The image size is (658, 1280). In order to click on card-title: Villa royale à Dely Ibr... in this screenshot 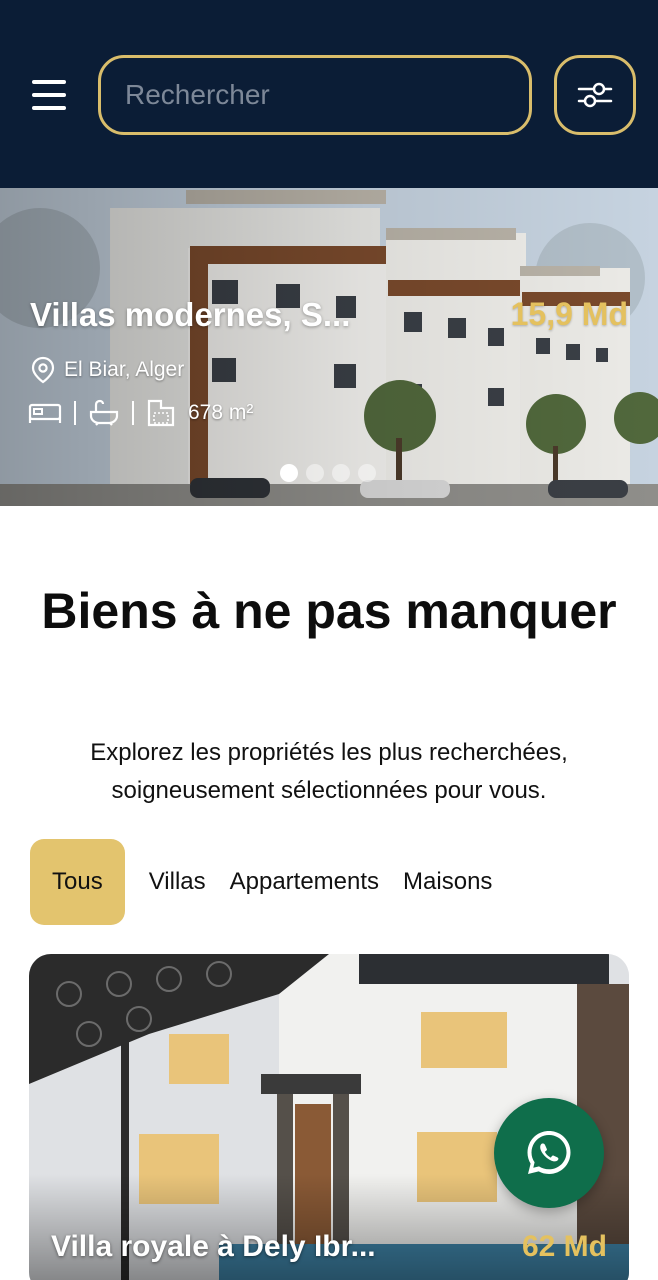, I will do `click(213, 1247)`.